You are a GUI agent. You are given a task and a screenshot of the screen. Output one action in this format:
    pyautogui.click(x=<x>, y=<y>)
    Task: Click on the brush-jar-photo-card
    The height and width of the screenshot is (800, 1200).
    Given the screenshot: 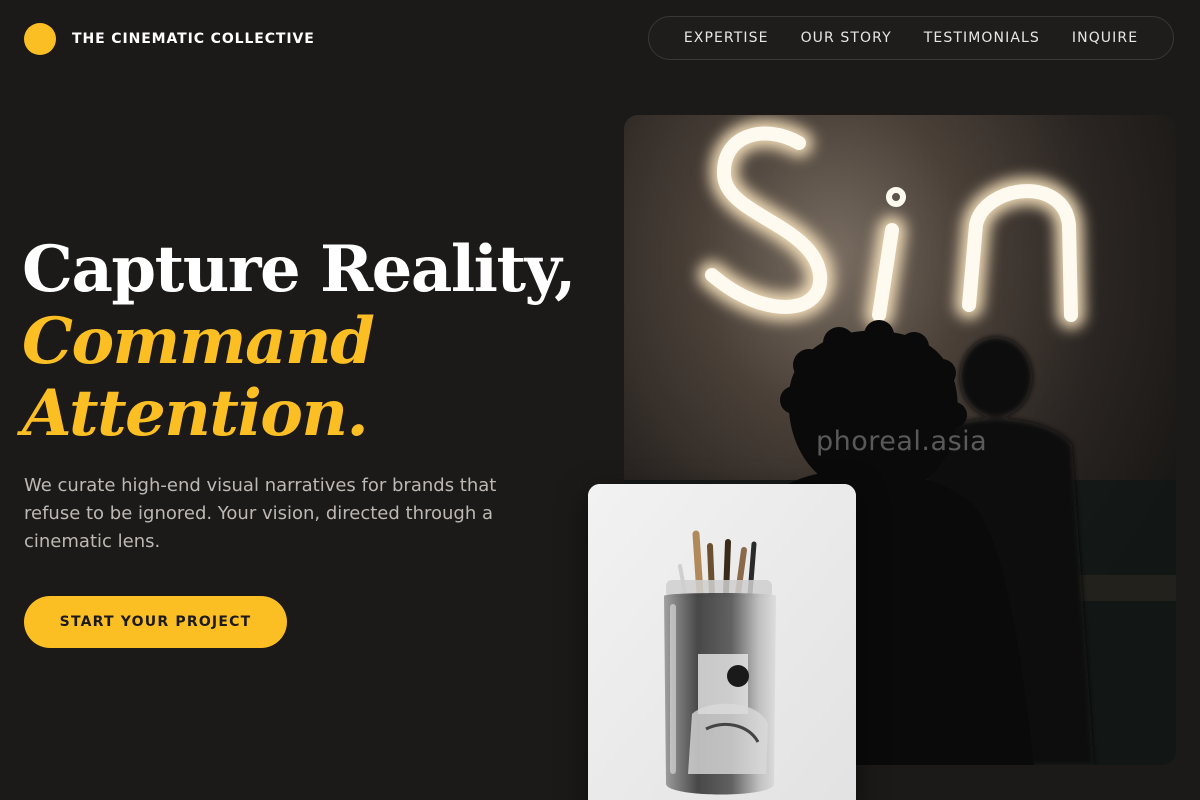 What is the action you would take?
    pyautogui.click(x=722, y=642)
    